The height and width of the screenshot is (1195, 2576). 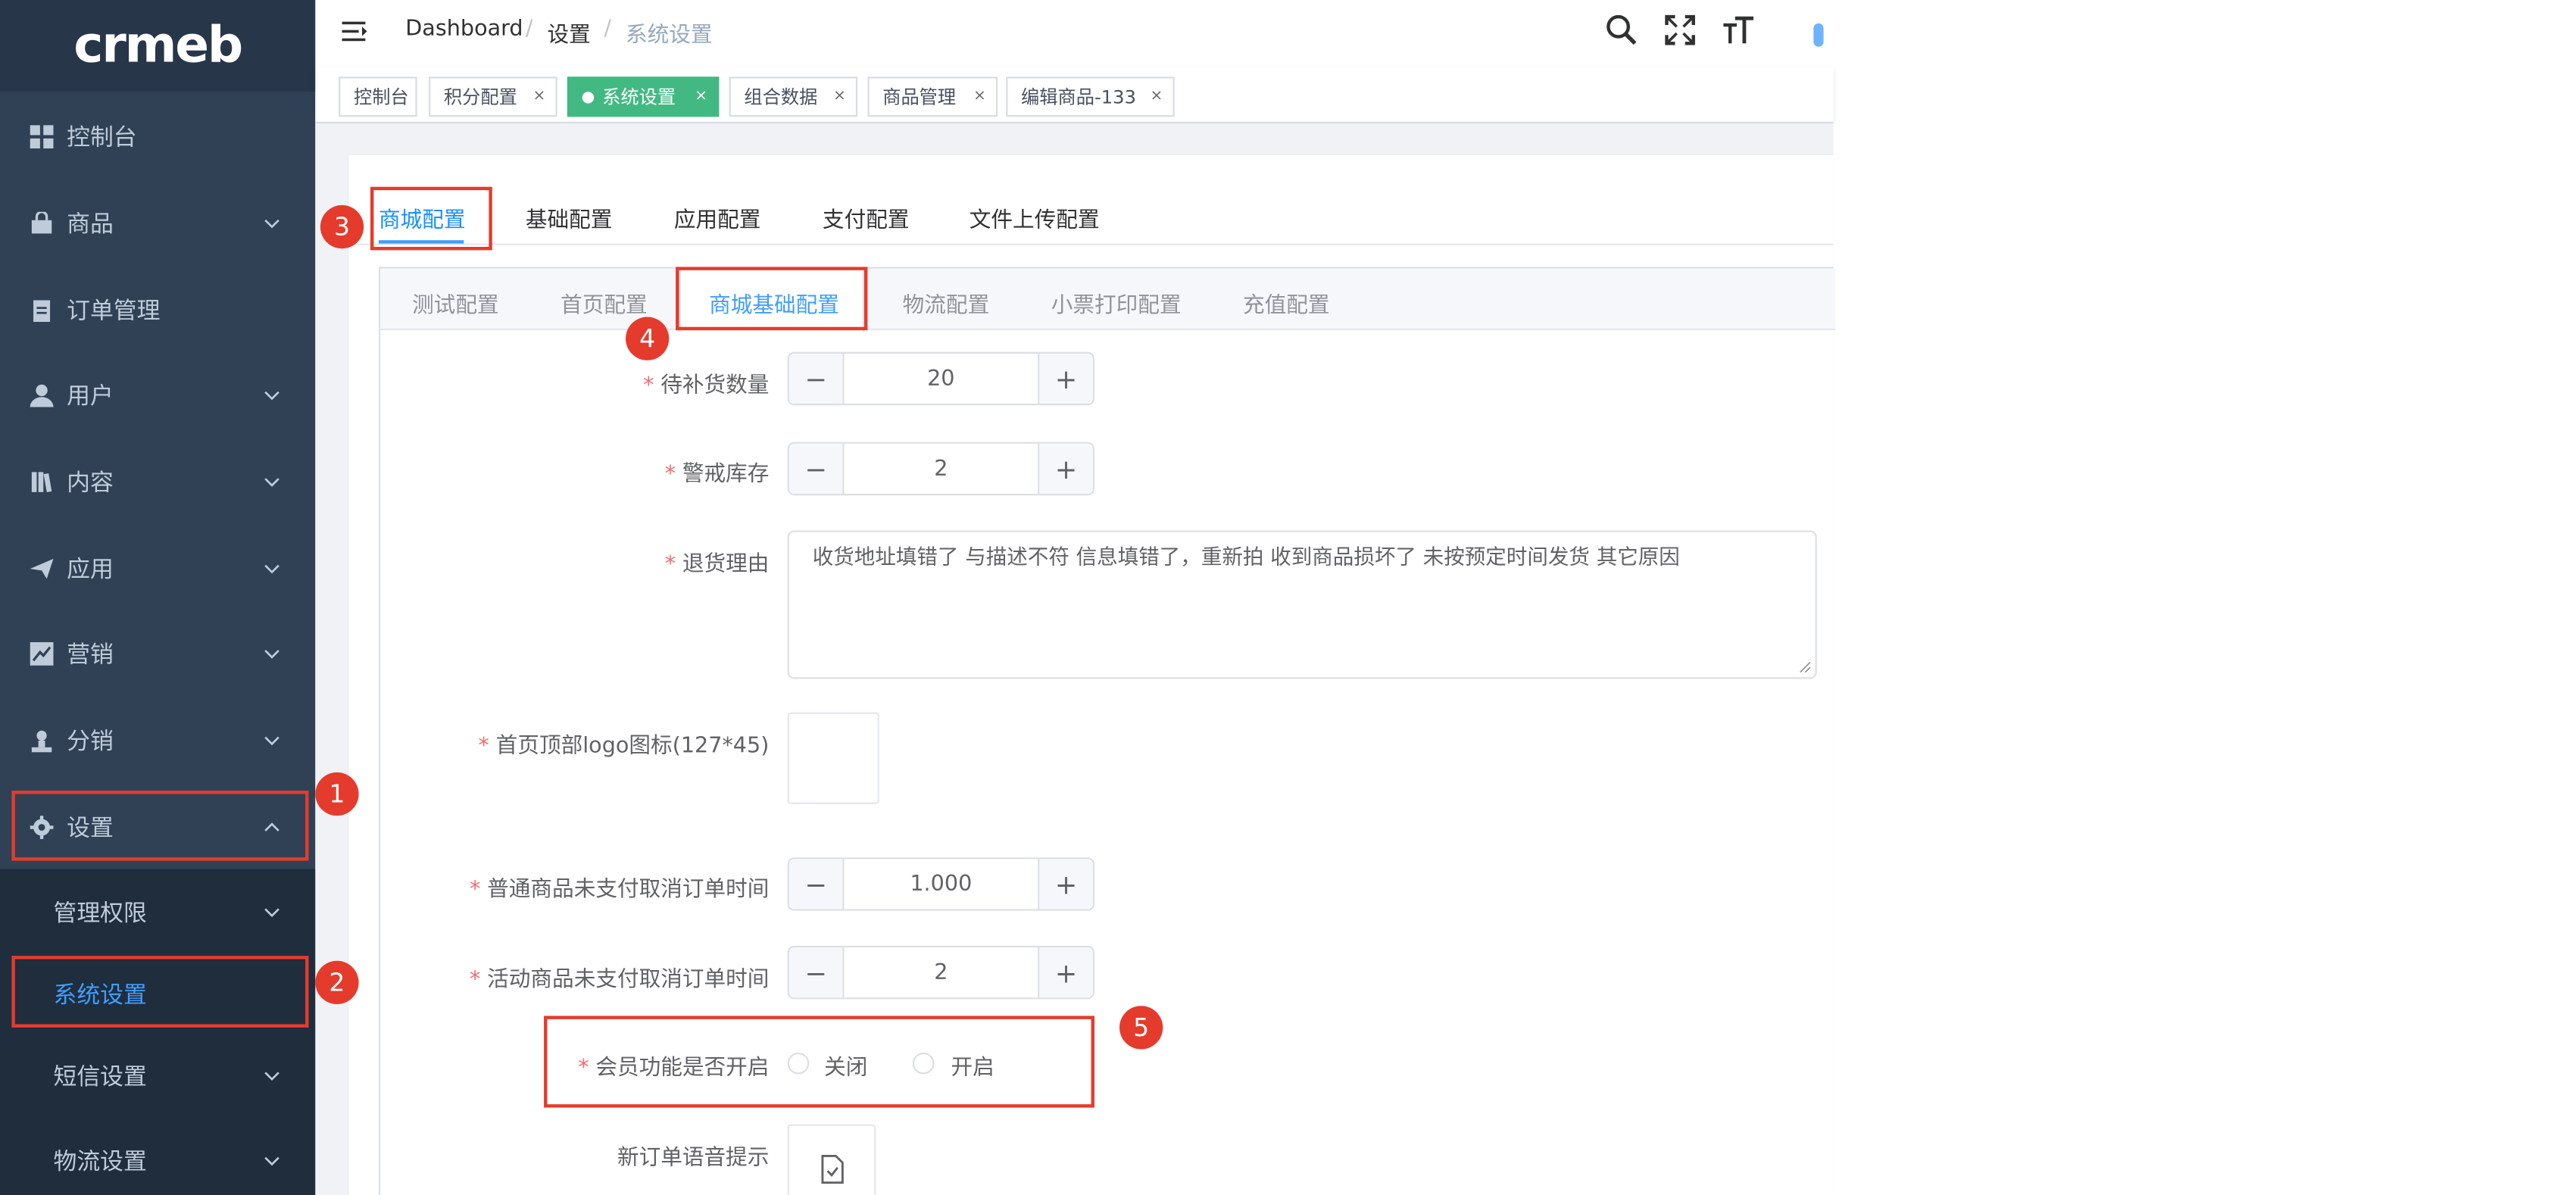 I want to click on sidebar-item-users: 用户, so click(x=157, y=396).